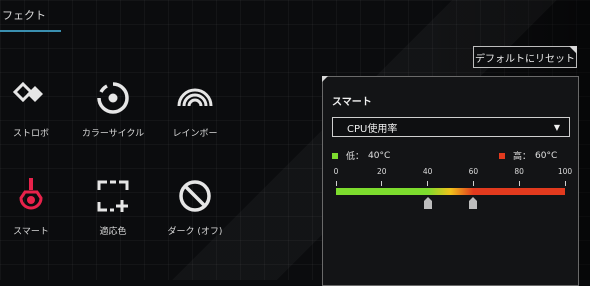 Image resolution: width=590 pixels, height=286 pixels. I want to click on scale-tick-labels: 0 20 40 60 80 100, so click(453, 173).